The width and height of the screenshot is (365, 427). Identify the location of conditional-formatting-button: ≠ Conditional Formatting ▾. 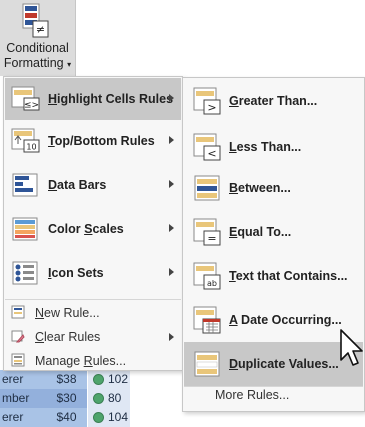
(38, 38).